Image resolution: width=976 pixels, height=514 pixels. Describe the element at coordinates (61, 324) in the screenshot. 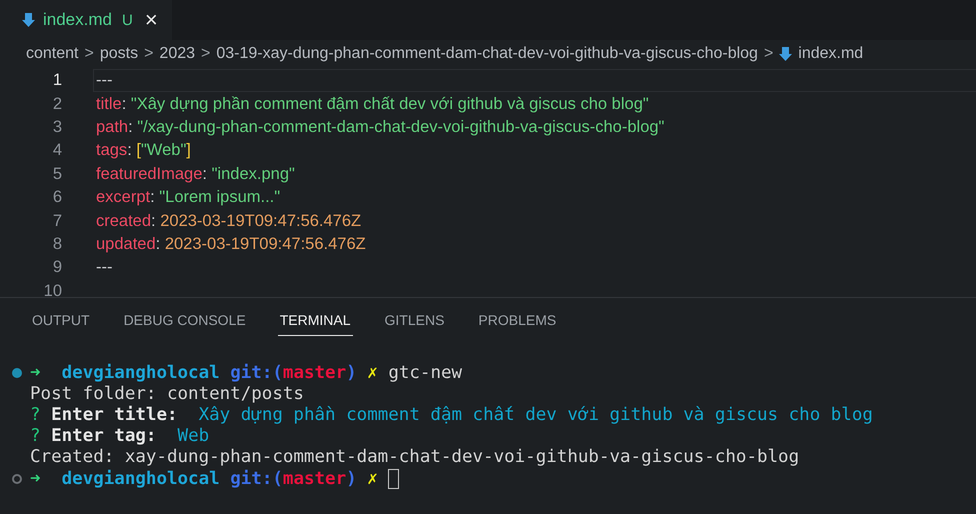

I see `panel-tab: OUTPUT` at that location.